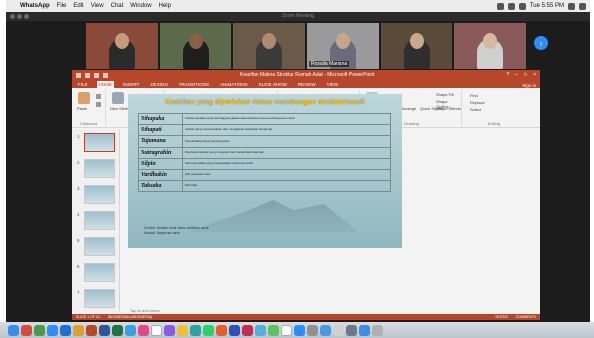 The width and height of the screenshot is (594, 338). Describe the element at coordinates (516, 75) in the screenshot. I see `minimize-icon: –` at that location.